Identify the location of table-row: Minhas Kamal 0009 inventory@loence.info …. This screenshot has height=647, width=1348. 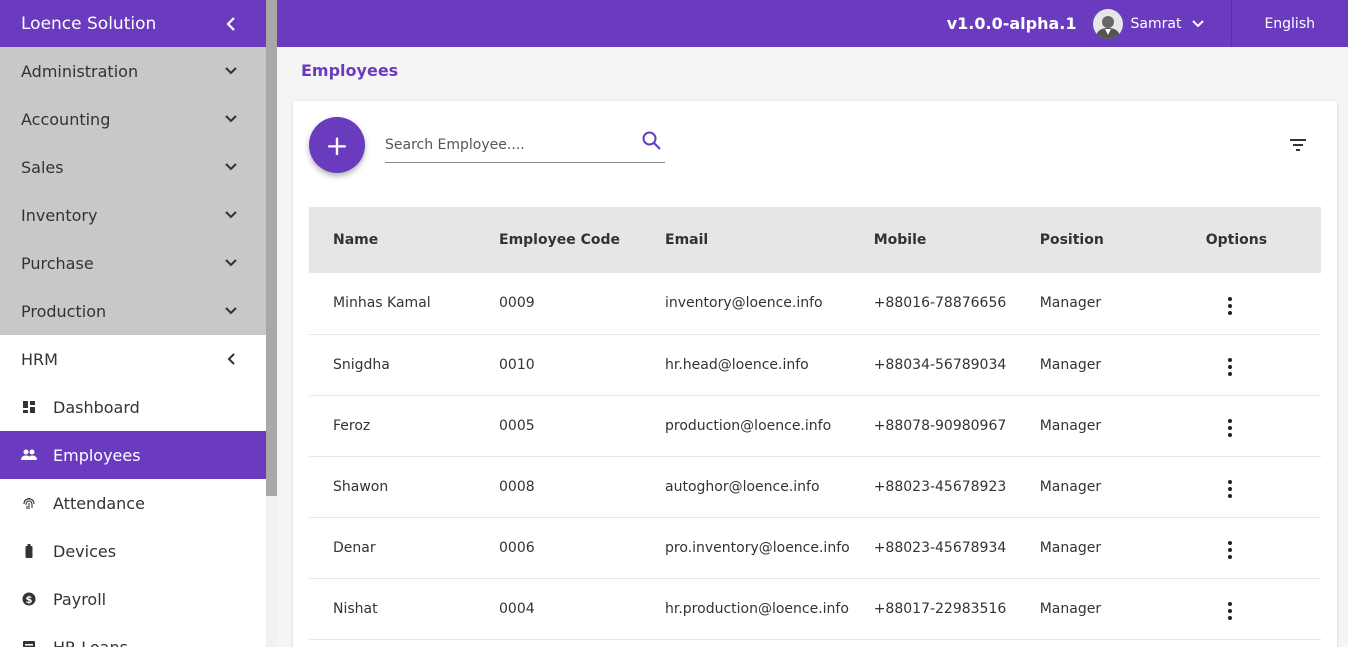
(815, 303).